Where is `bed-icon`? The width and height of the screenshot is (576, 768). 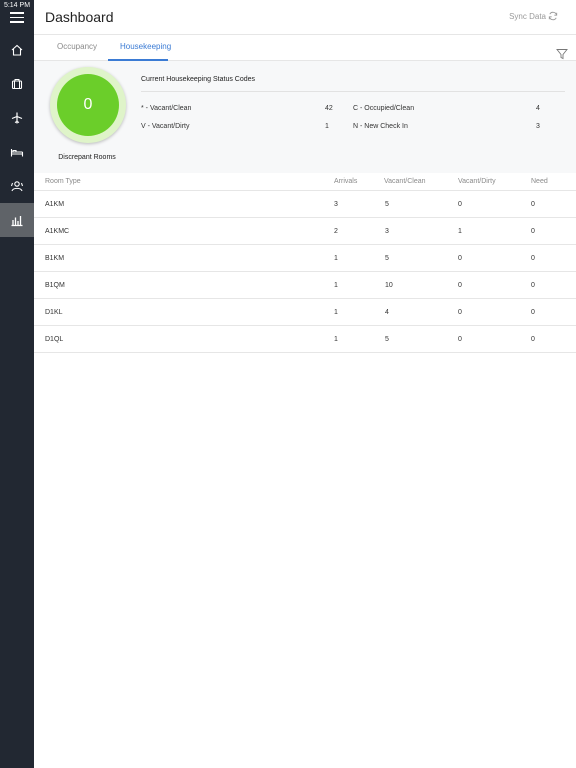 bed-icon is located at coordinates (17, 153).